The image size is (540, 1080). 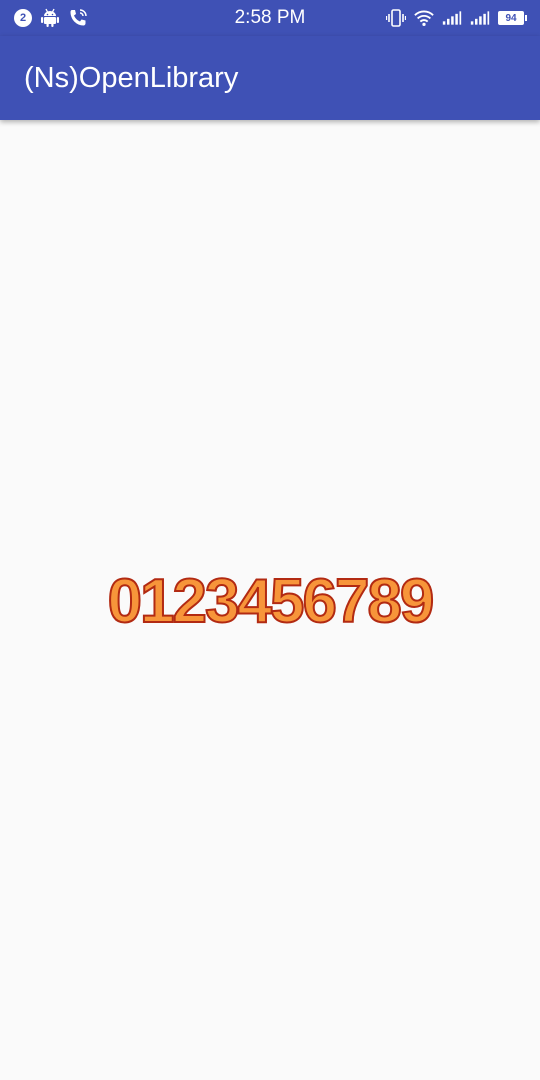 What do you see at coordinates (131, 78) in the screenshot?
I see `app-title: (Ns)OpenLibrary` at bounding box center [131, 78].